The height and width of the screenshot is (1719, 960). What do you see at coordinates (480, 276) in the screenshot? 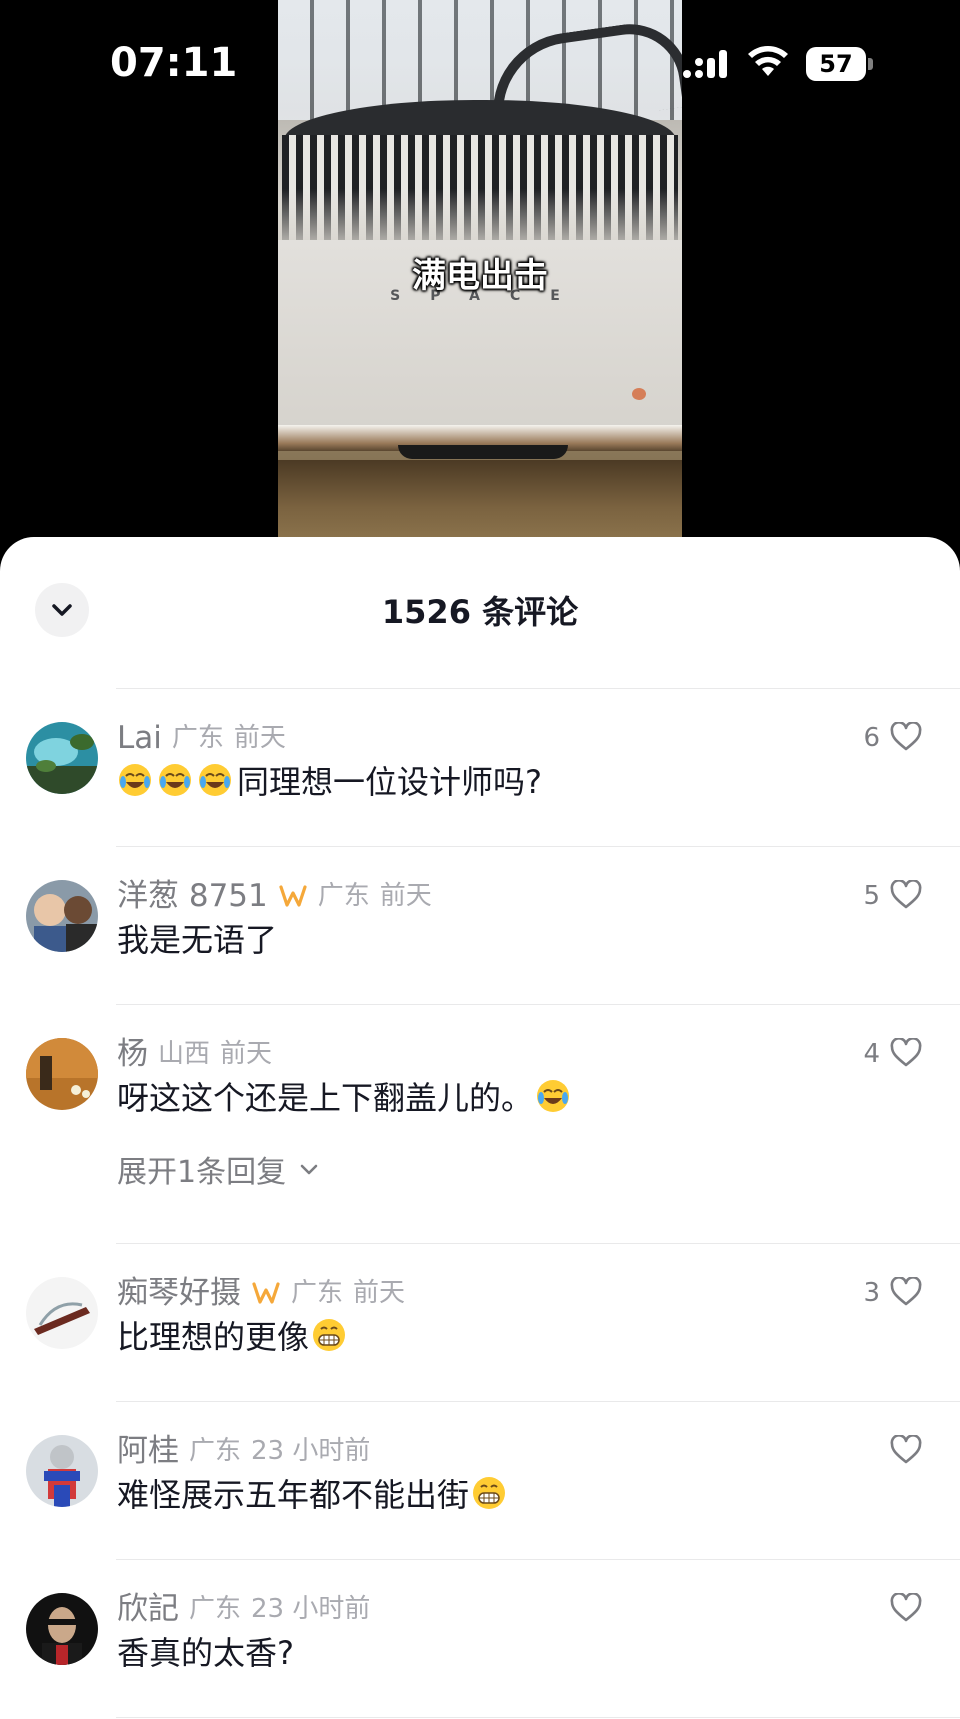
I see `video-caption: 满电出击` at bounding box center [480, 276].